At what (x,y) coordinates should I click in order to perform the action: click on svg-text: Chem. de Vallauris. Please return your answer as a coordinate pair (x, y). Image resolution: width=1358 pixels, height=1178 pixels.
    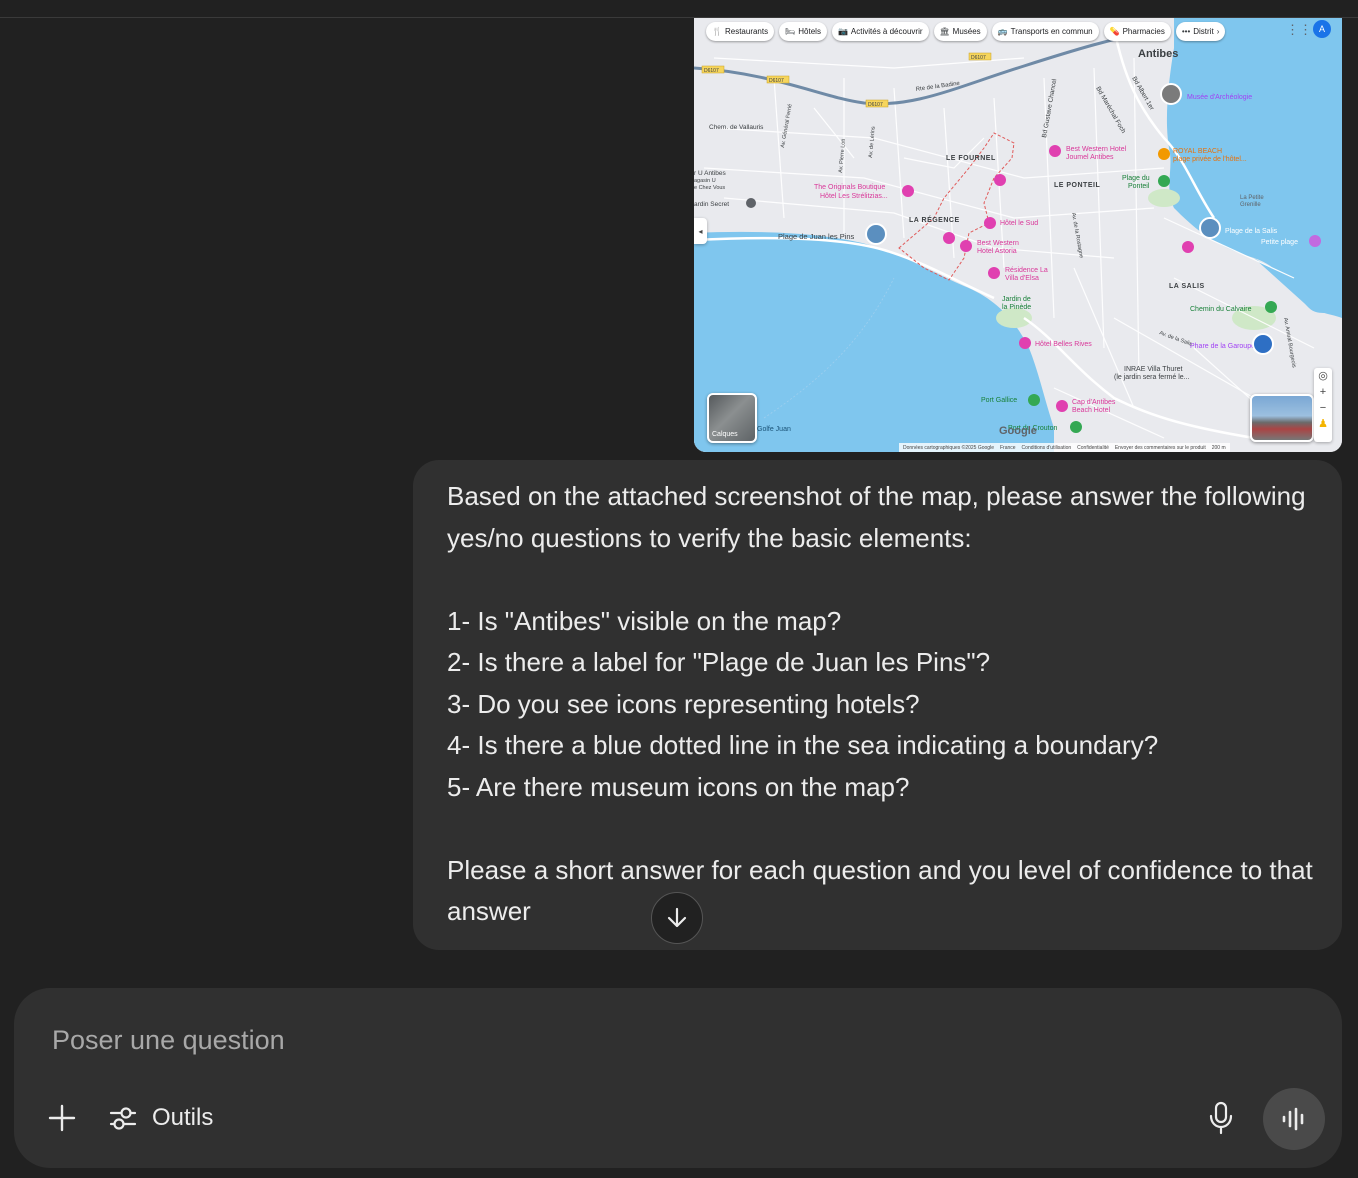
    Looking at the image, I should click on (736, 127).